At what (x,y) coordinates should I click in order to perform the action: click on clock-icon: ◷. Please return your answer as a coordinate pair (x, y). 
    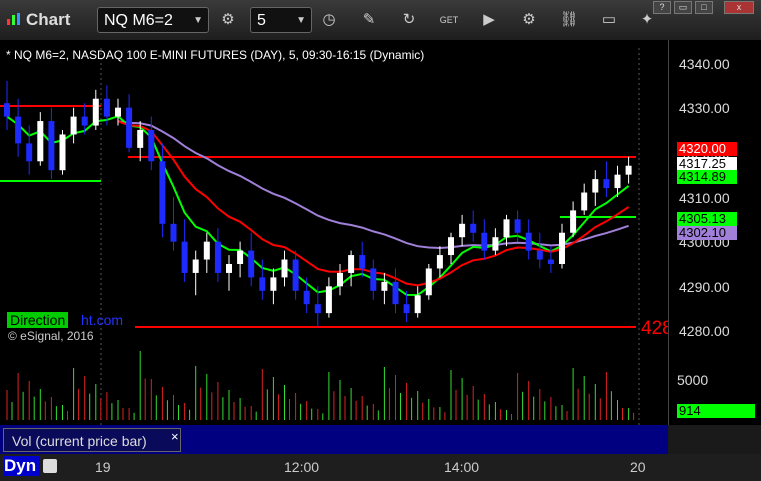
    Looking at the image, I should click on (329, 20).